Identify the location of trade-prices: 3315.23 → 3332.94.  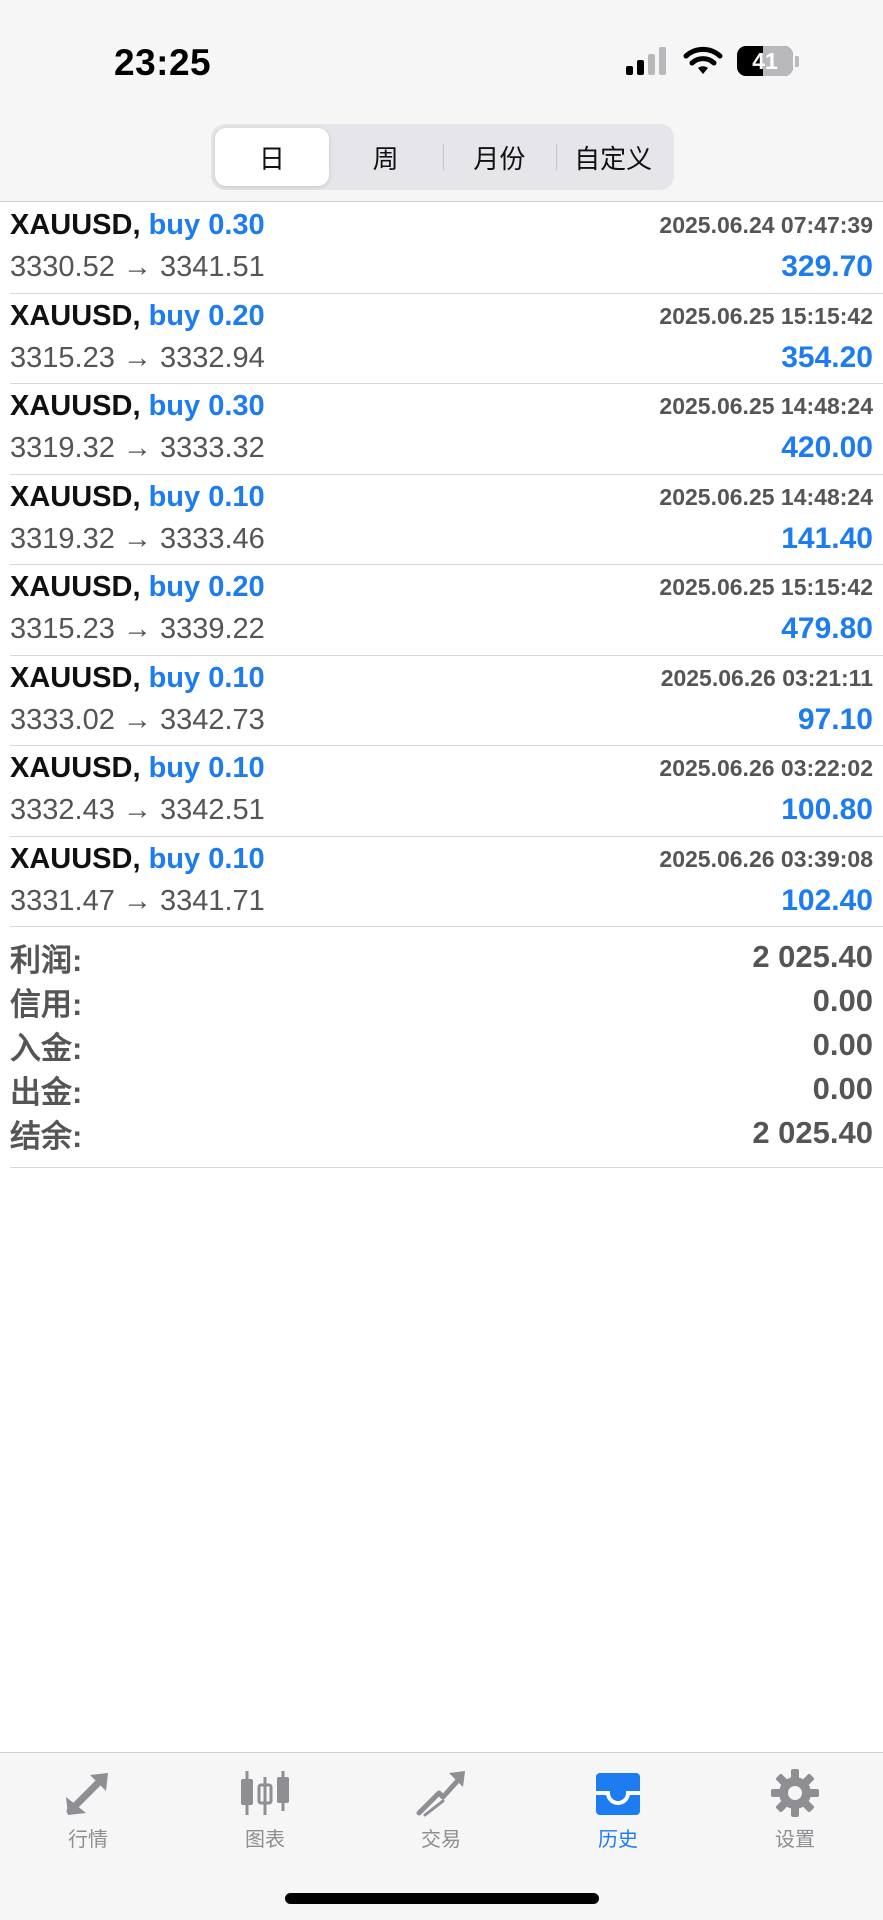
(137, 357).